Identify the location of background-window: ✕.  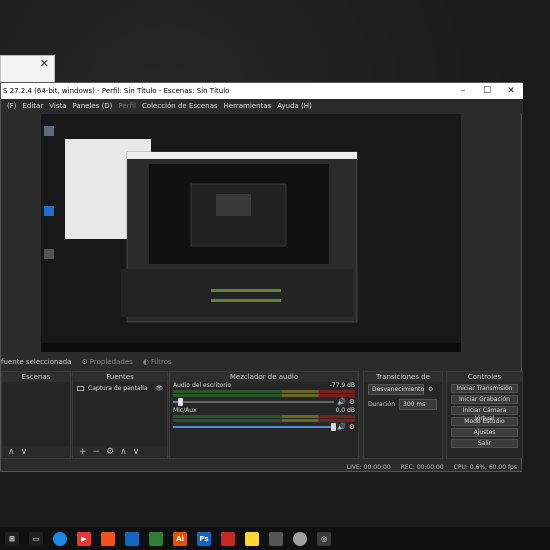
(27, 69).